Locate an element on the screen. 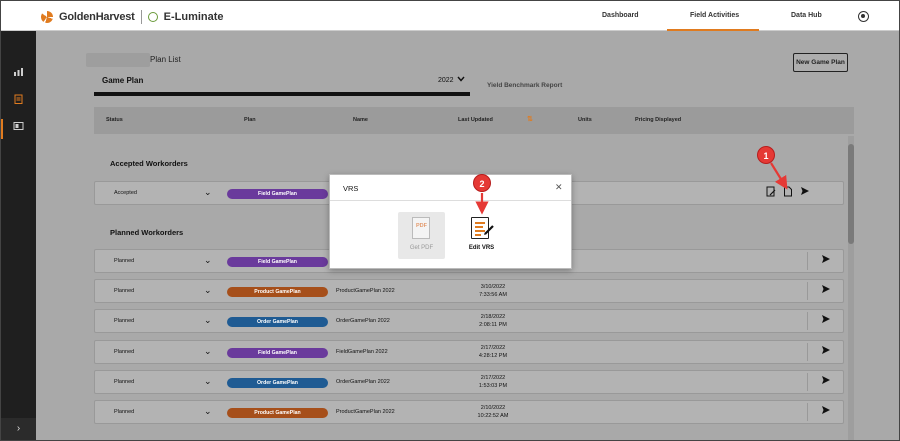 This screenshot has height=441, width=900. sidebar-active-indicator is located at coordinates (2, 129).